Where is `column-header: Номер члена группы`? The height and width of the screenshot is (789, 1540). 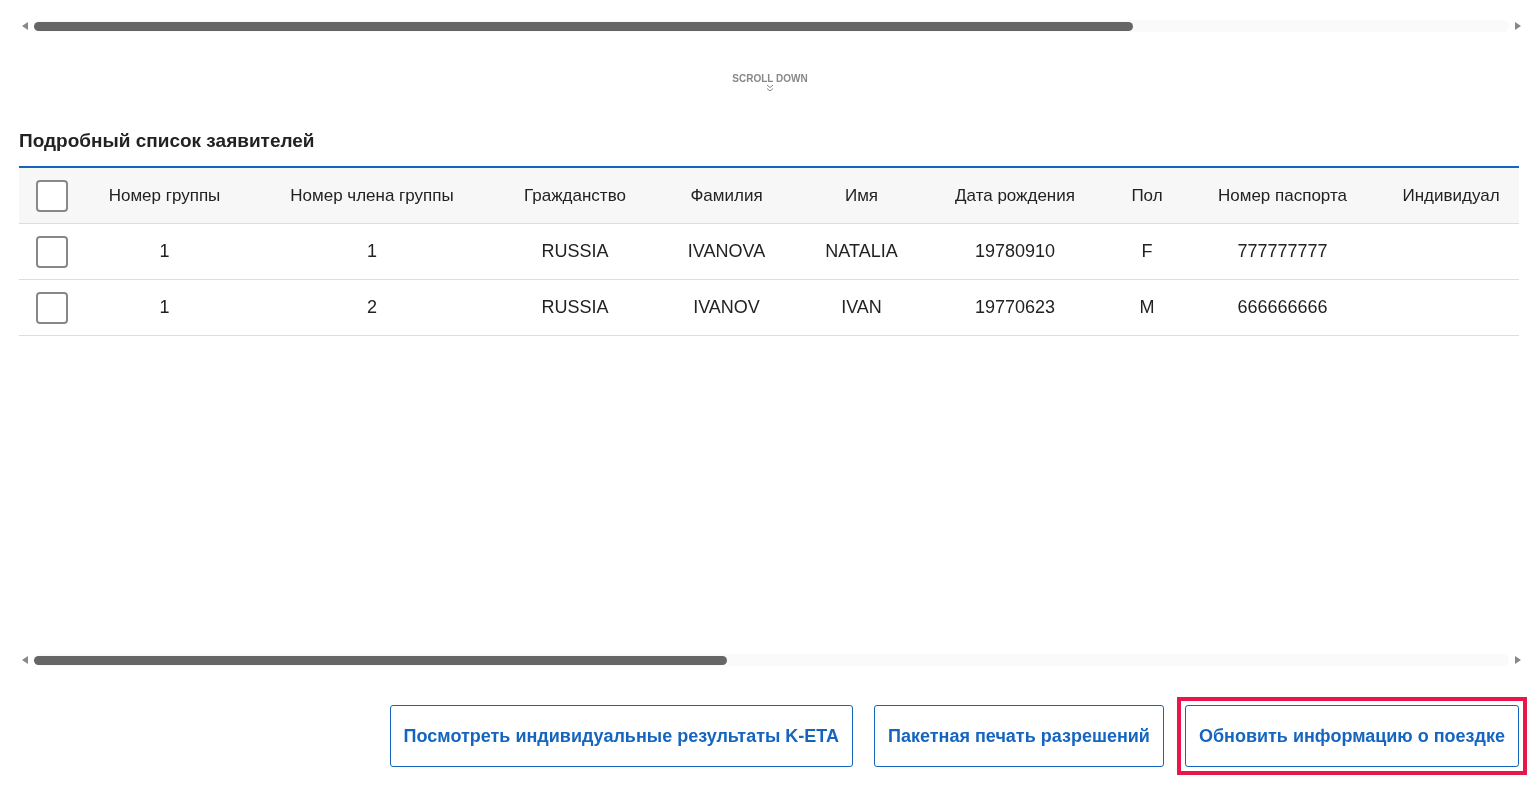
column-header: Номер члена группы is located at coordinates (372, 195).